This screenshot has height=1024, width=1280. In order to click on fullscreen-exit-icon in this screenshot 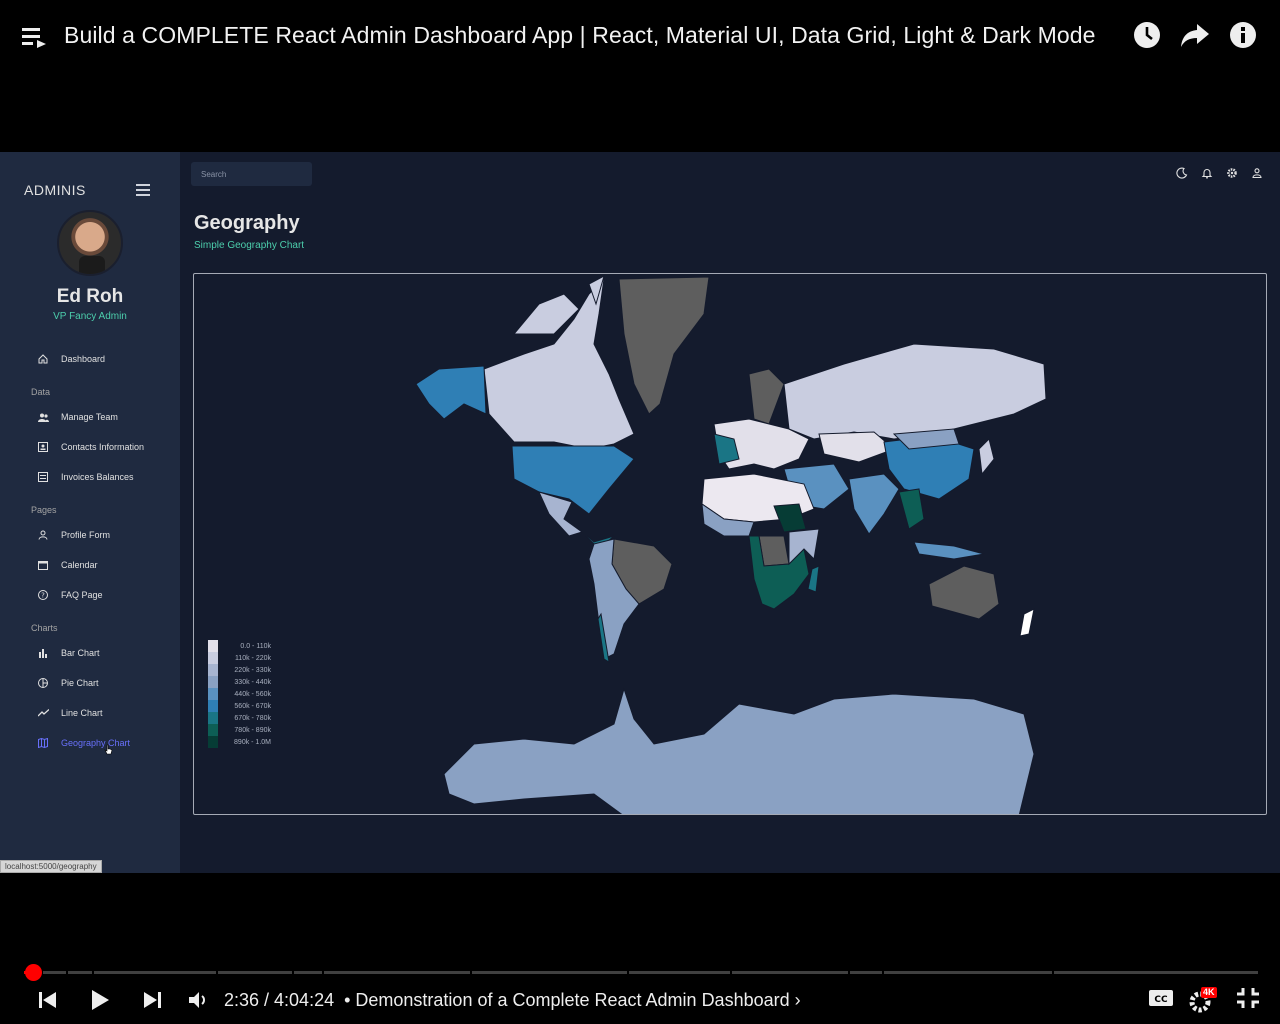, I will do `click(1248, 1000)`.